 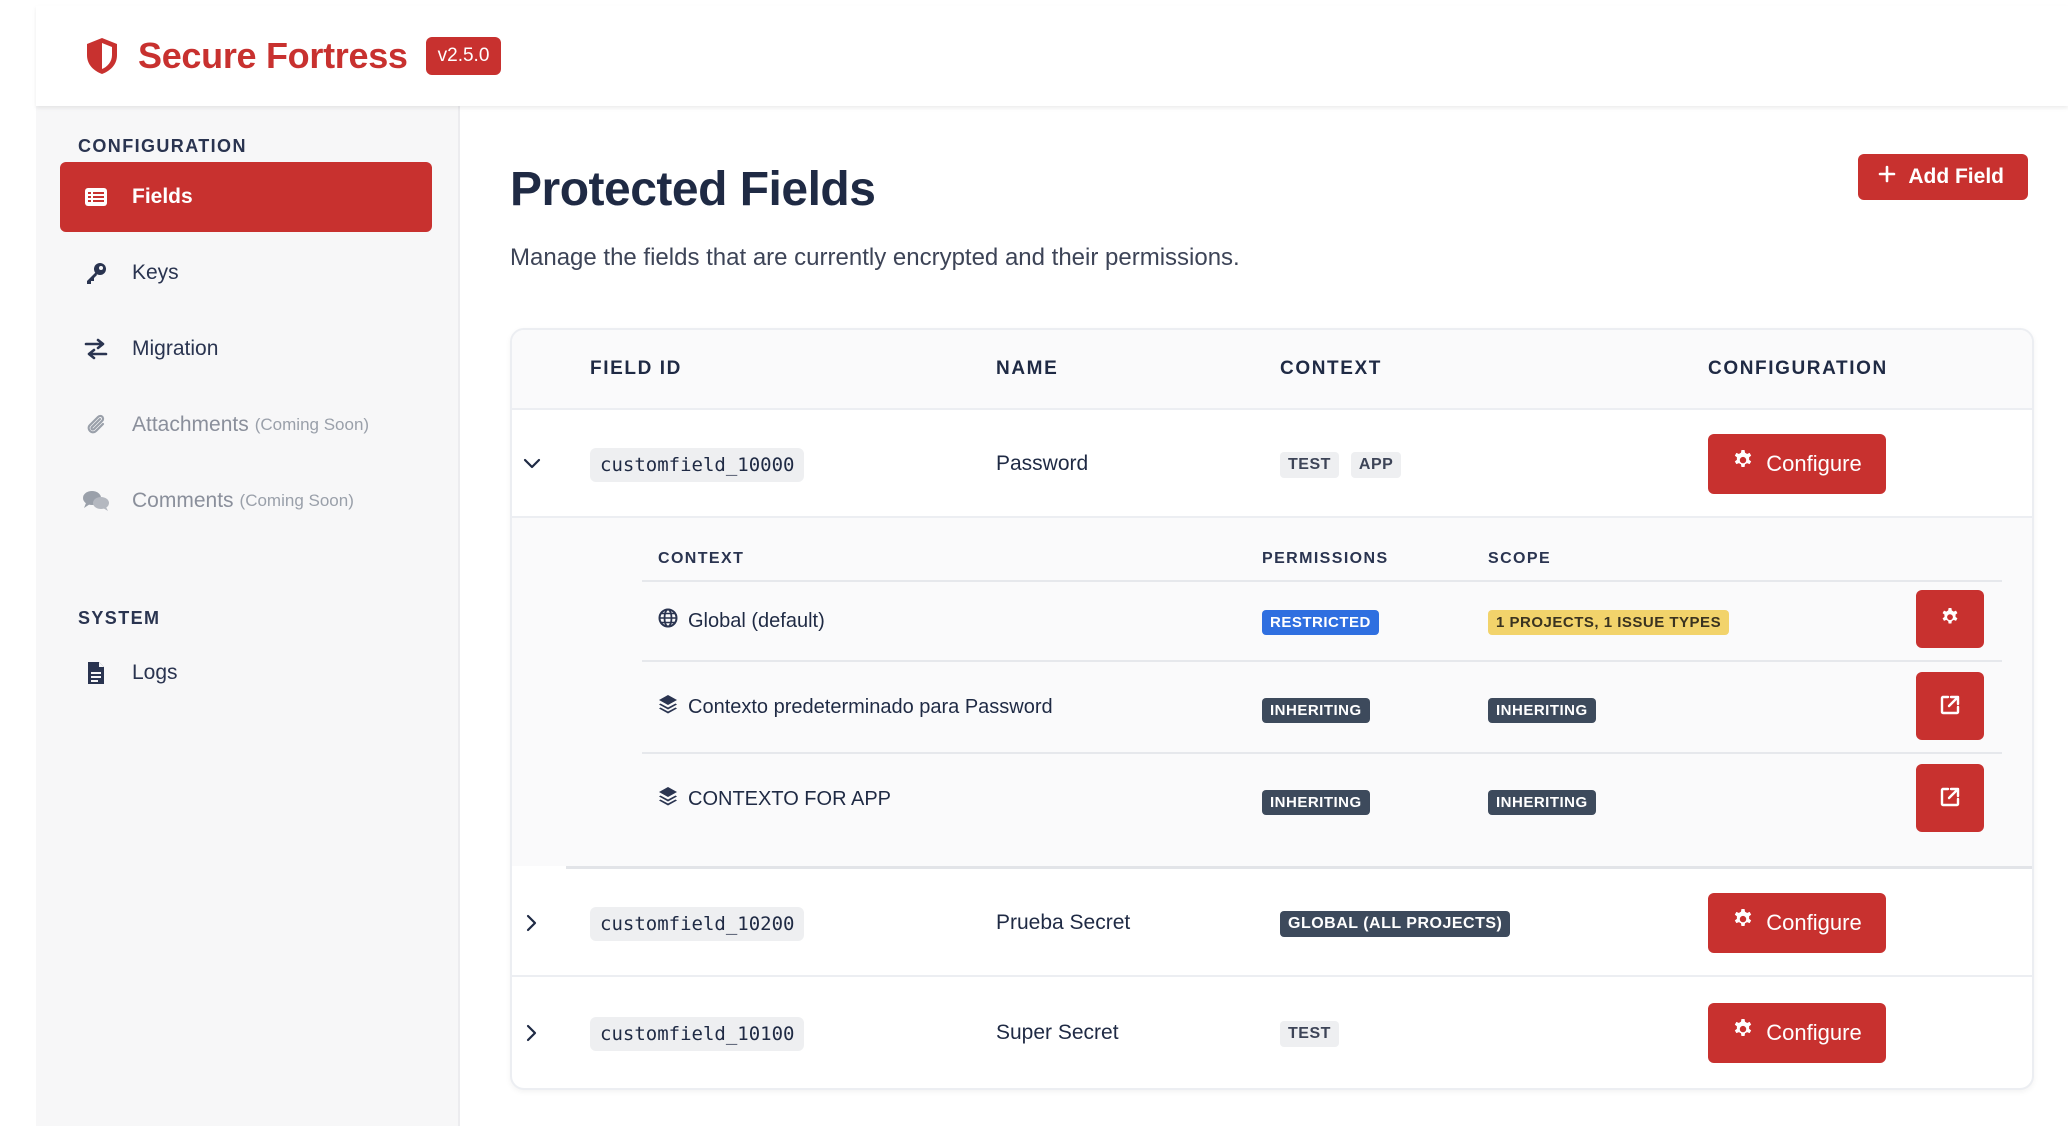 What do you see at coordinates (789, 798) in the screenshot?
I see `context-name: CONTEXTO FOR APP` at bounding box center [789, 798].